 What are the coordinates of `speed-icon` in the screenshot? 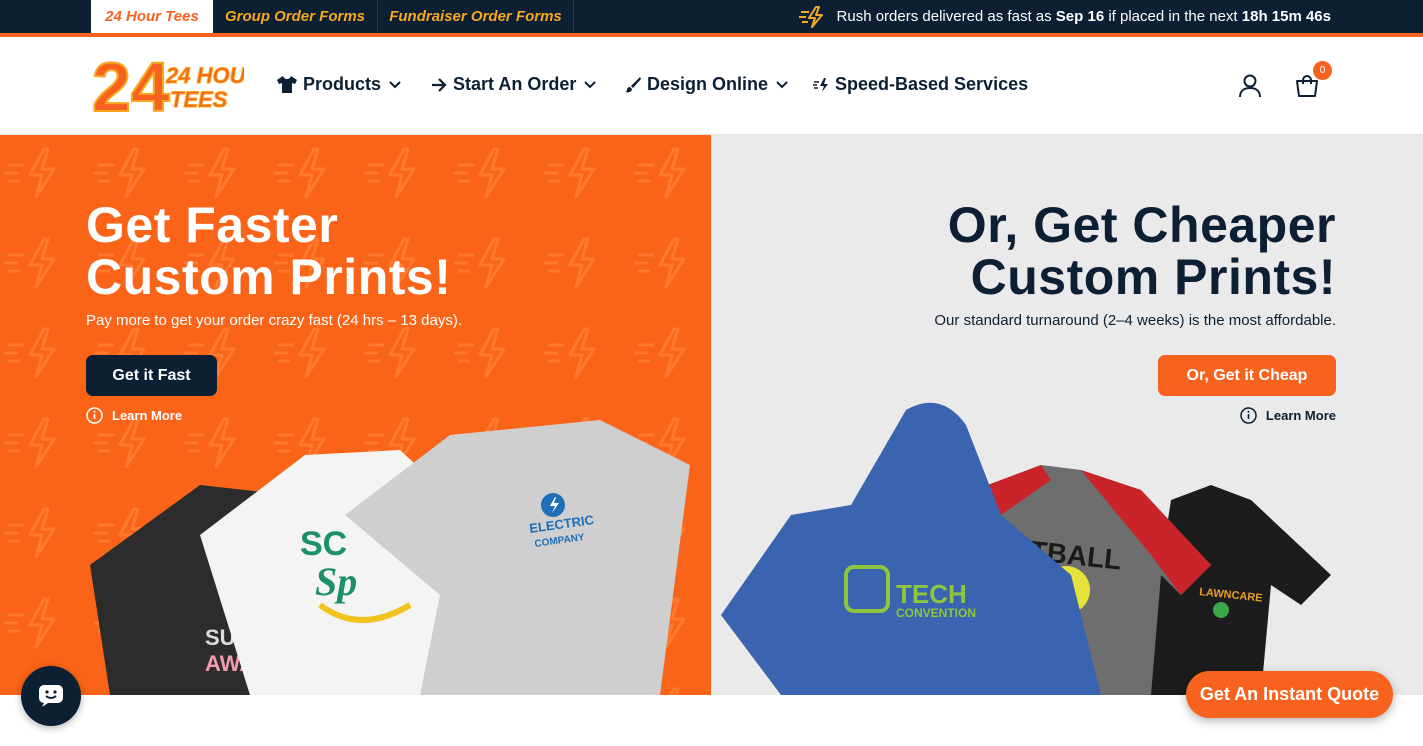 It's located at (820, 84).